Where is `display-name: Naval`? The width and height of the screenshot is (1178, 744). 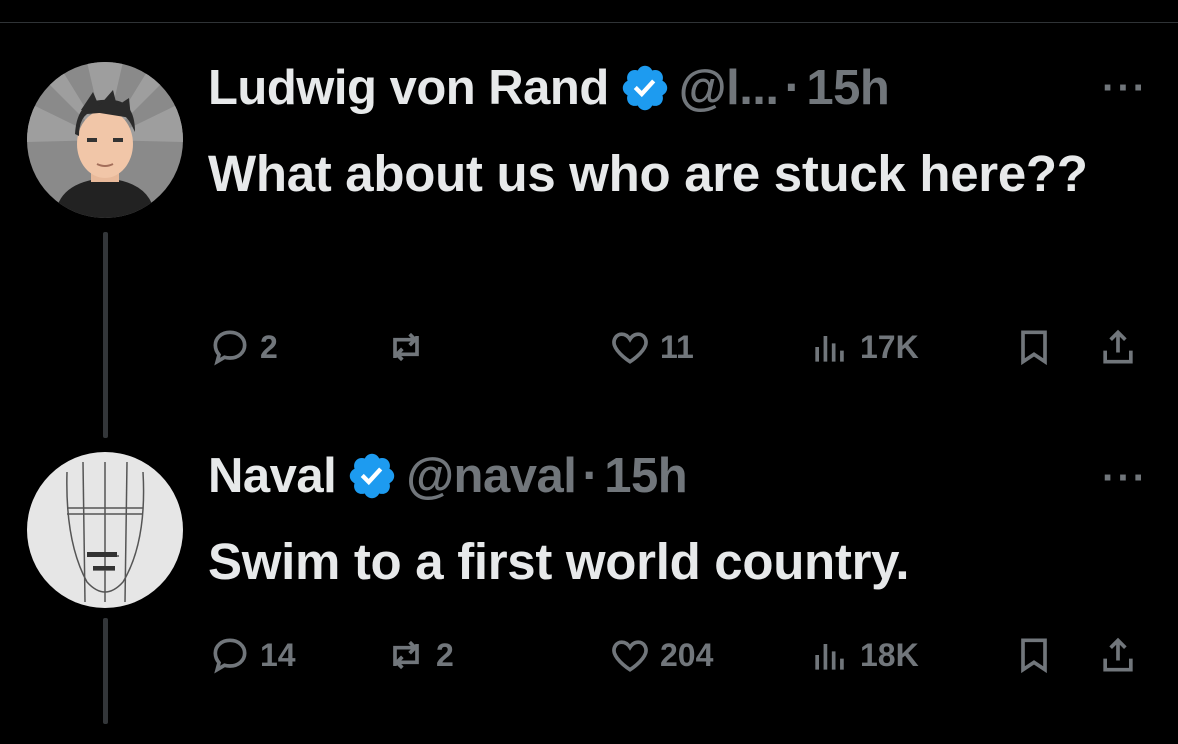
display-name: Naval is located at coordinates (272, 476).